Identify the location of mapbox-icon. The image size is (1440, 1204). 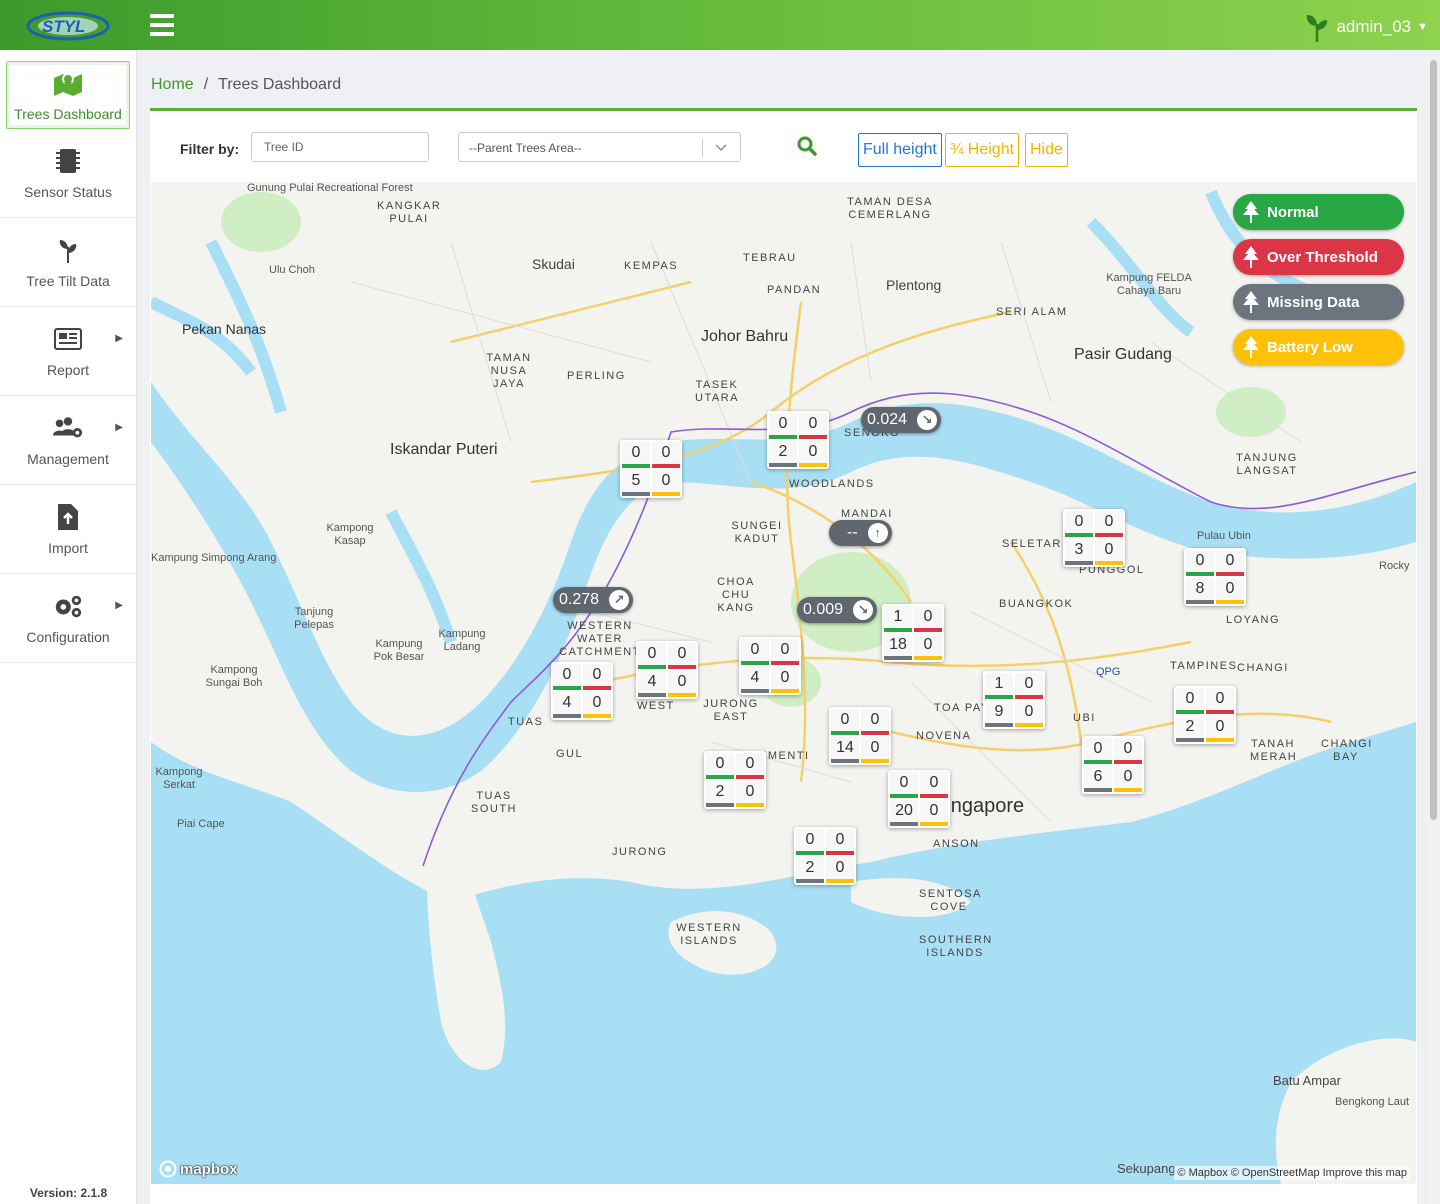
(168, 1169).